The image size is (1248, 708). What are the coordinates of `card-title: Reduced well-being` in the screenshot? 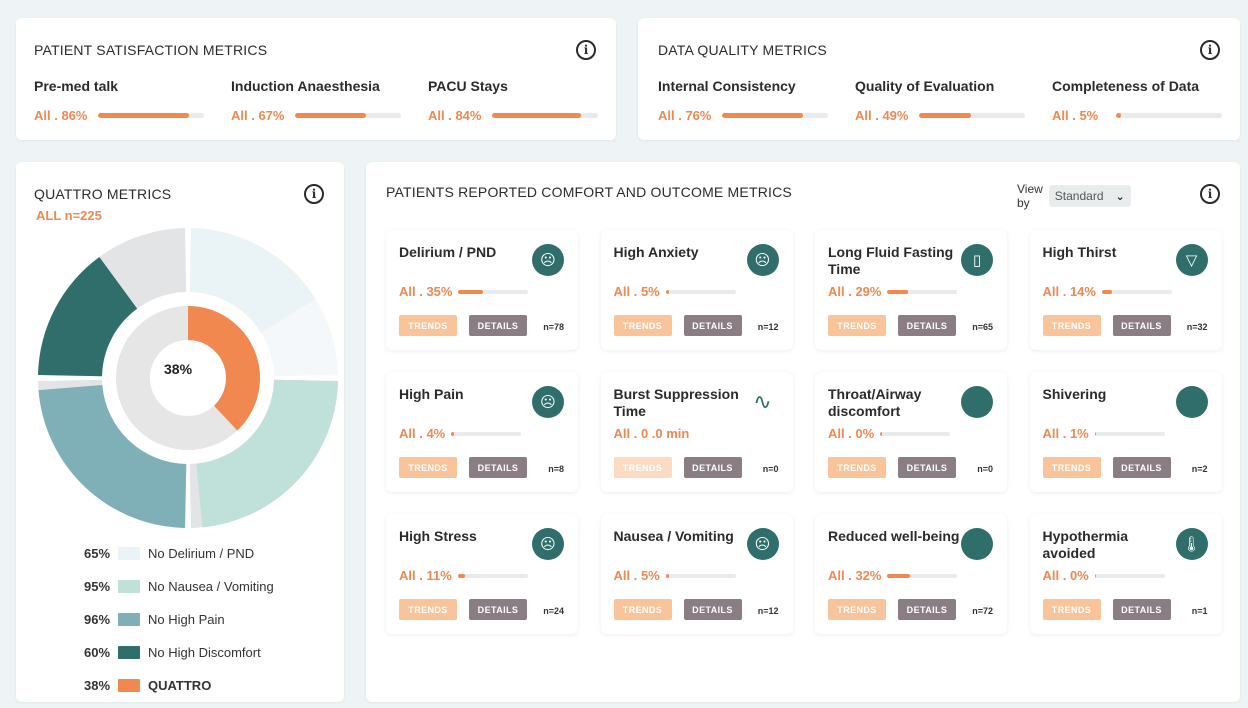 It's located at (894, 536).